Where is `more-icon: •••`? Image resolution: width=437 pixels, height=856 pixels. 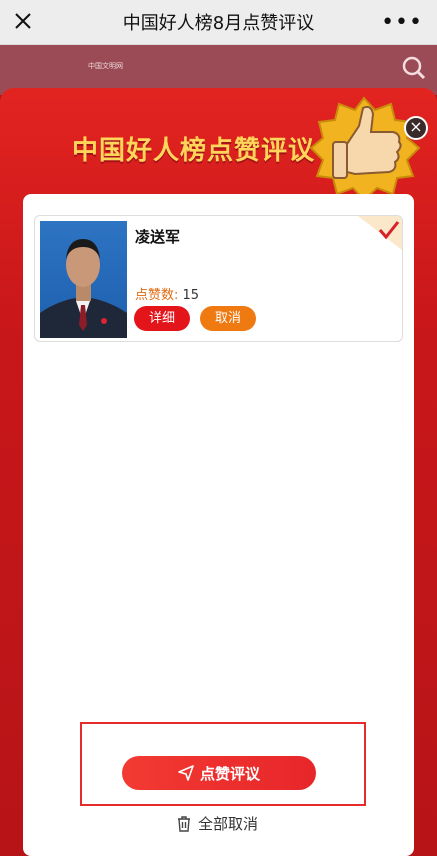 more-icon: ••• is located at coordinates (402, 22).